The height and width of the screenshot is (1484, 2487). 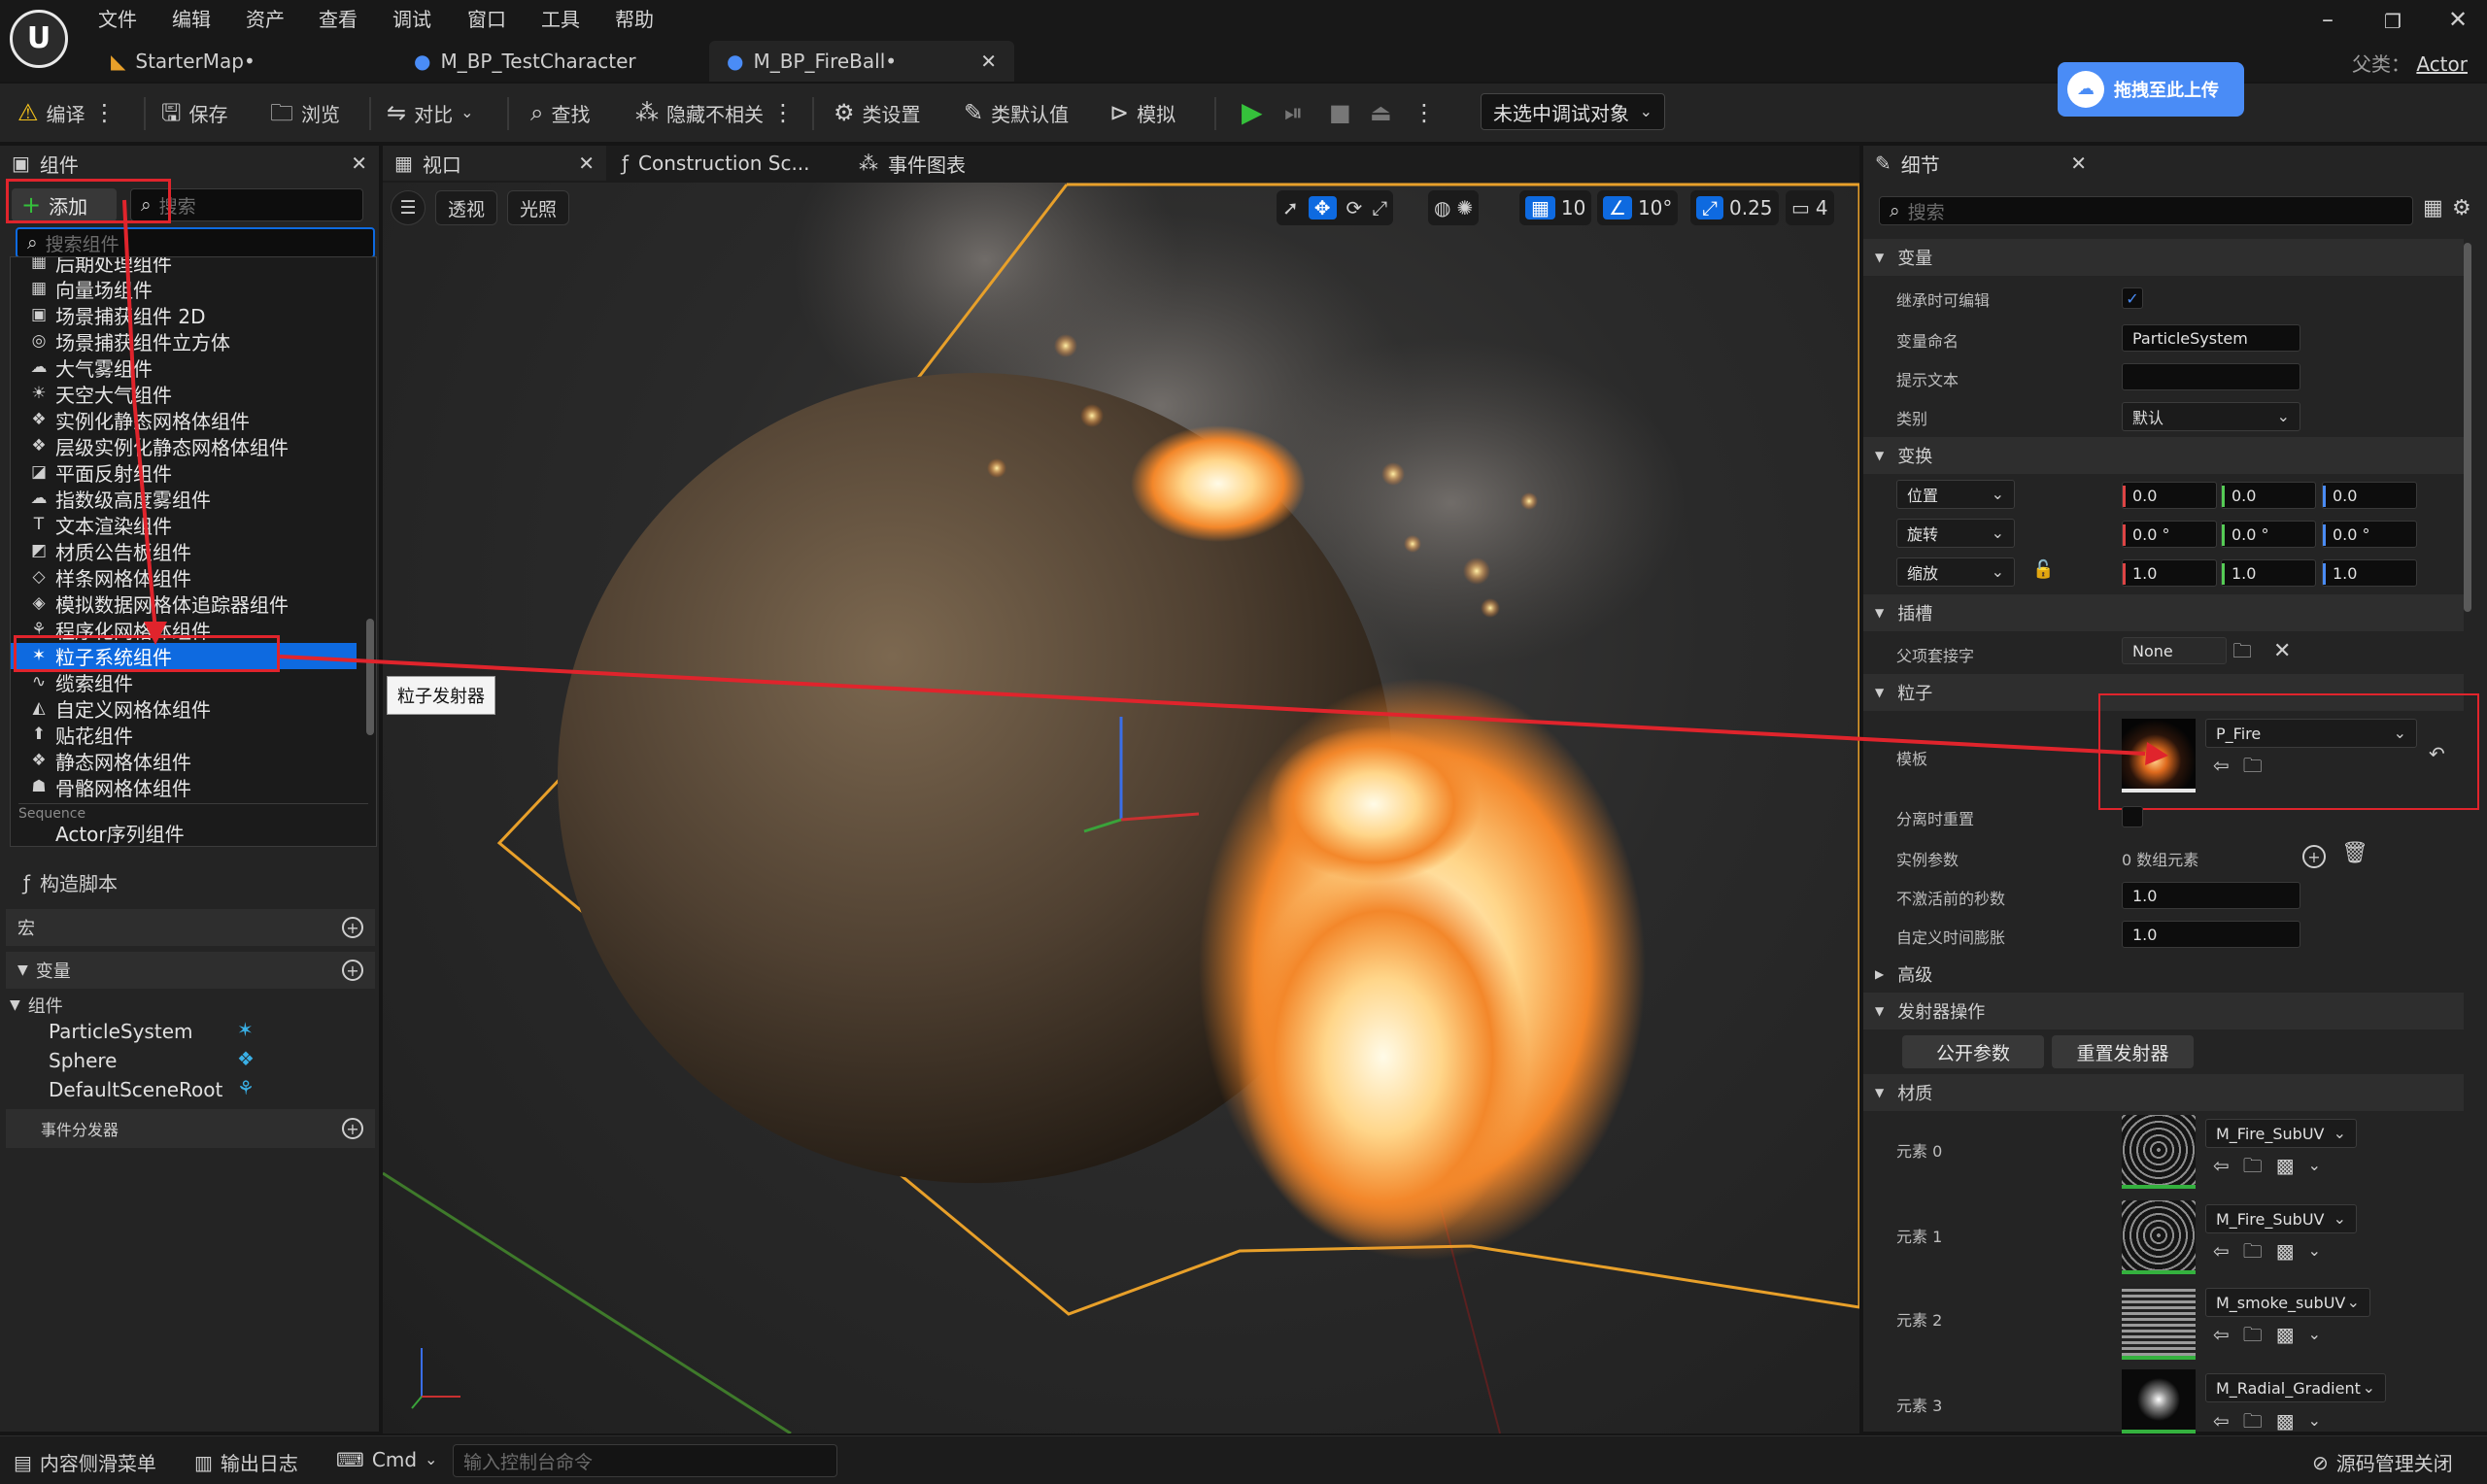 I want to click on console-placeholder: 输入控制台命令, so click(x=528, y=1462).